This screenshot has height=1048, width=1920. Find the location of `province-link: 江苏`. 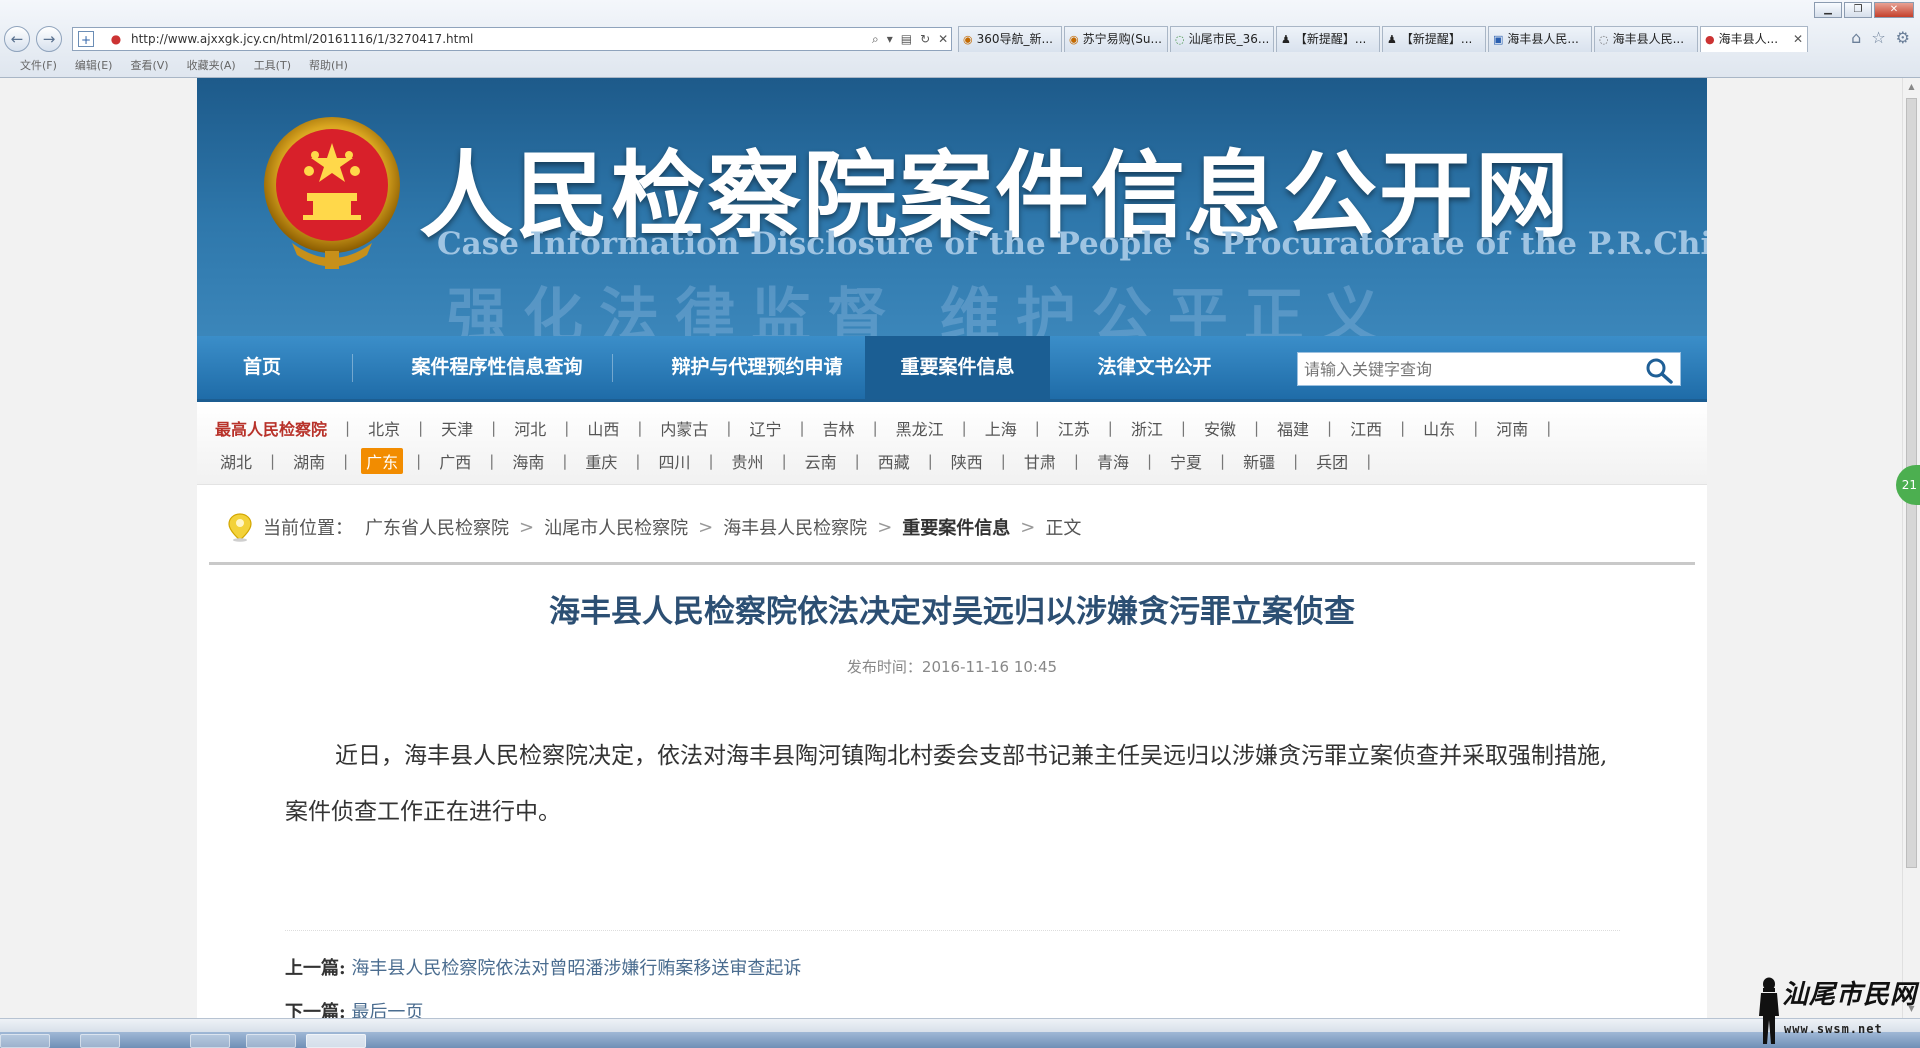

province-link: 江苏 is located at coordinates (1074, 428).